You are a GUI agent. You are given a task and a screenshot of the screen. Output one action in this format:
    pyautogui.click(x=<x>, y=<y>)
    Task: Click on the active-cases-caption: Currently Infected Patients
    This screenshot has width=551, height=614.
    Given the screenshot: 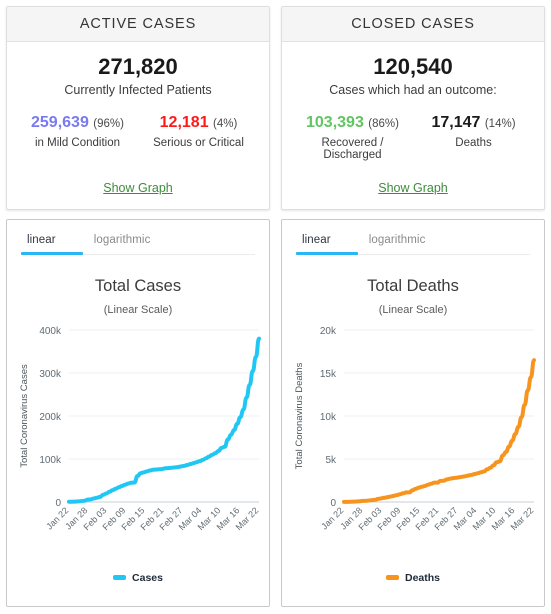 What is the action you would take?
    pyautogui.click(x=138, y=90)
    